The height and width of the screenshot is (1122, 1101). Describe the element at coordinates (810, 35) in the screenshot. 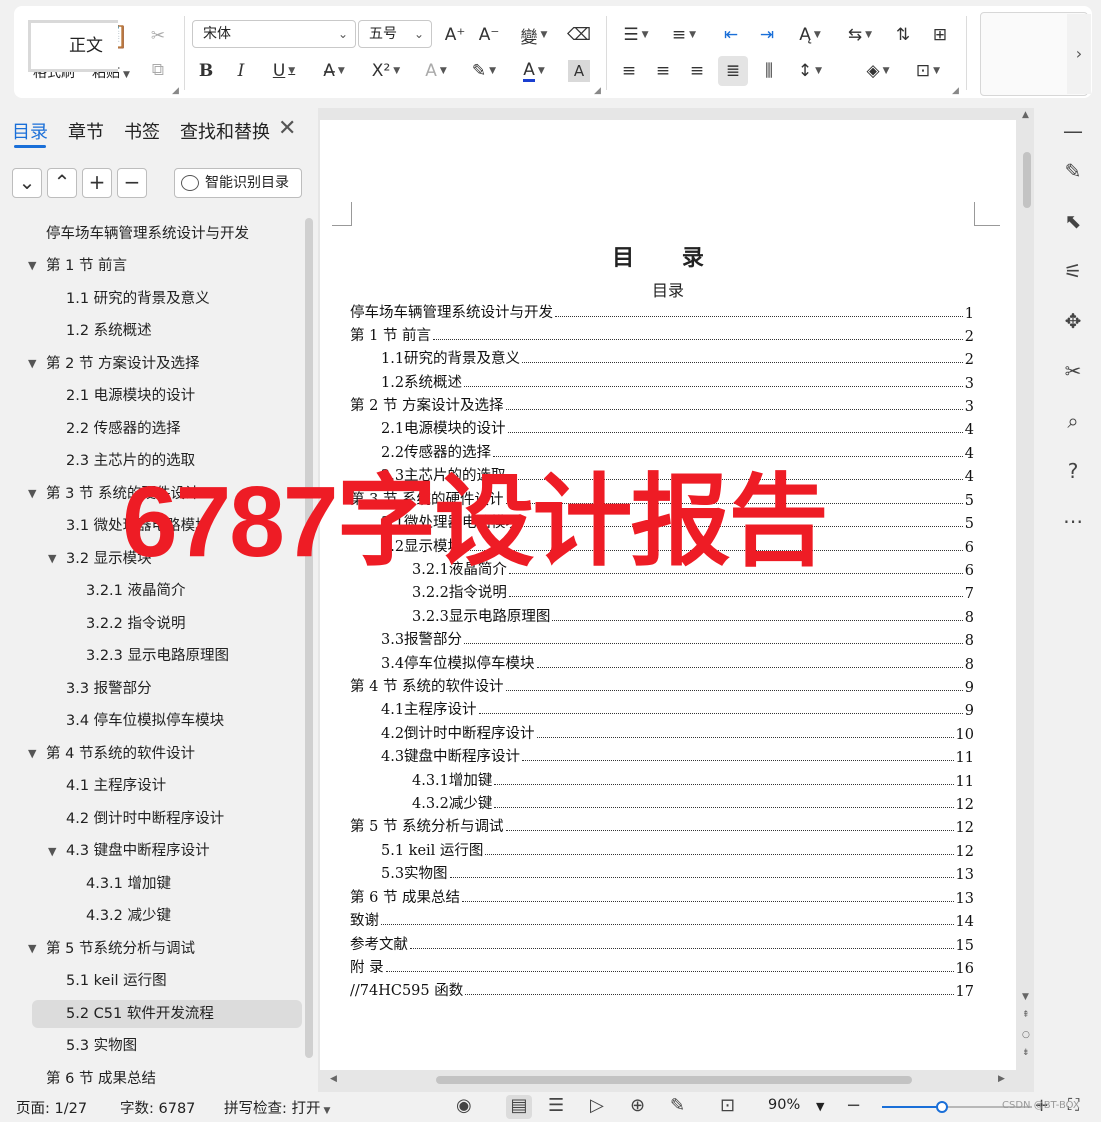

I see `text-direction-icon: Ą ▼` at that location.